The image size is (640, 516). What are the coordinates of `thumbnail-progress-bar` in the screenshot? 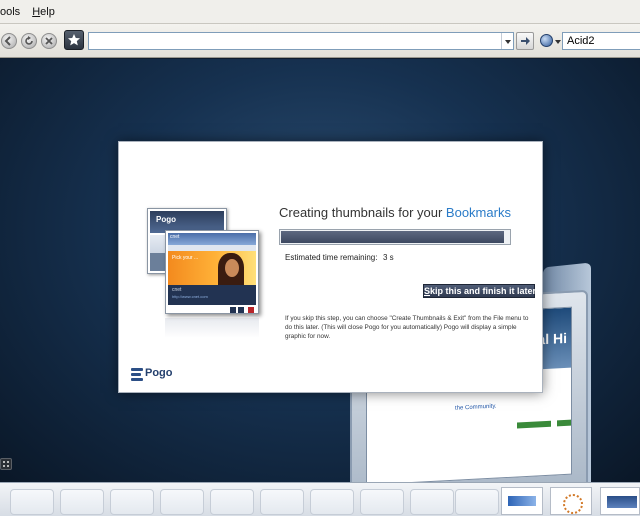 It's located at (395, 237).